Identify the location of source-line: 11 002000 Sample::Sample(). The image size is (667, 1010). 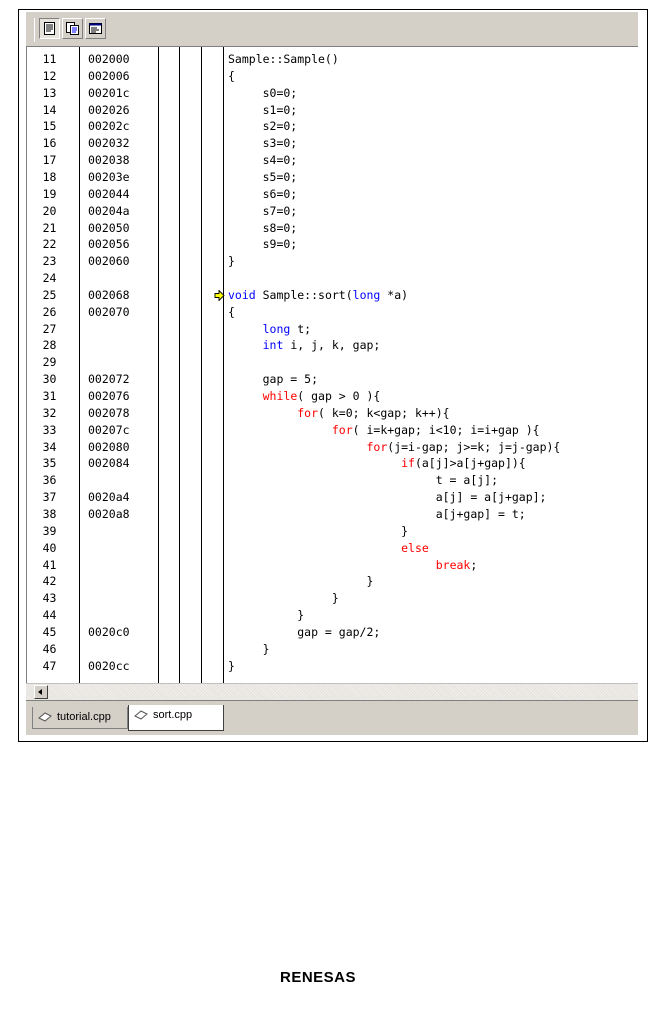
(333, 59).